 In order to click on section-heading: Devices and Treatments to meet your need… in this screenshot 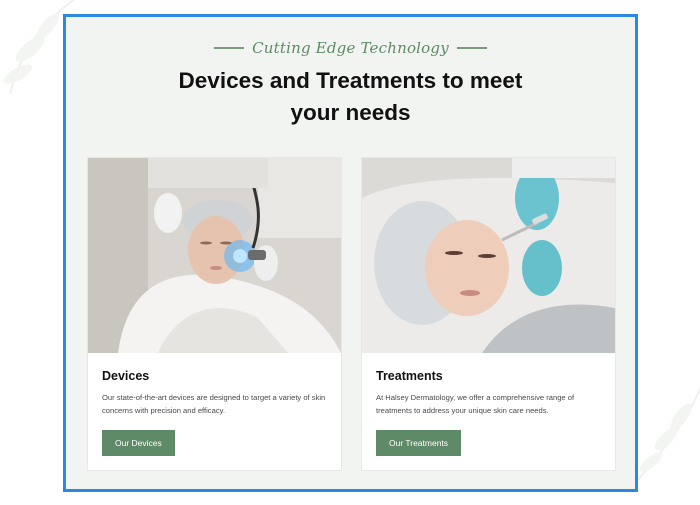, I will do `click(350, 97)`.